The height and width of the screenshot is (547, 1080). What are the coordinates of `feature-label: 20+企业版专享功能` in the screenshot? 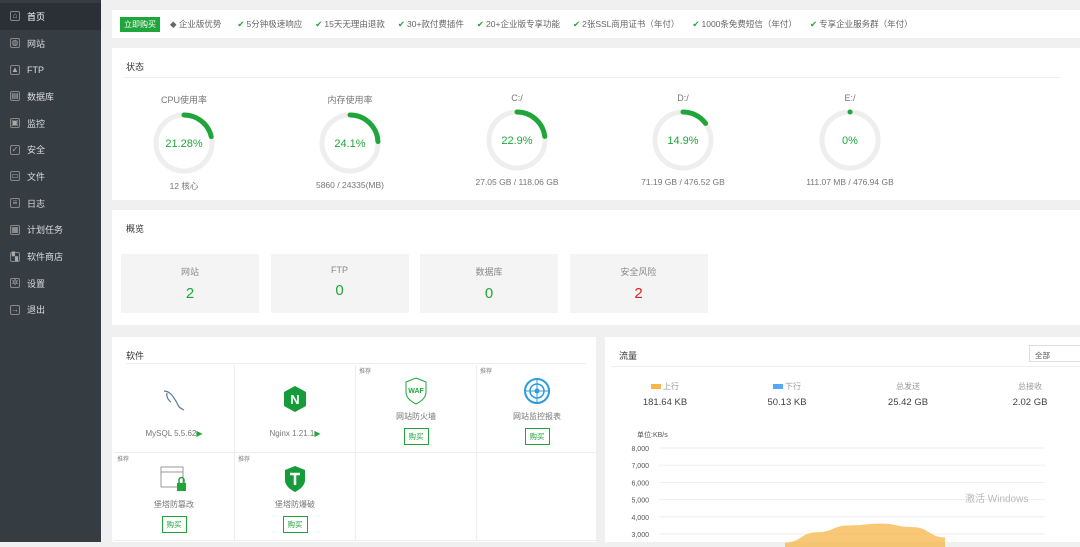 It's located at (523, 24).